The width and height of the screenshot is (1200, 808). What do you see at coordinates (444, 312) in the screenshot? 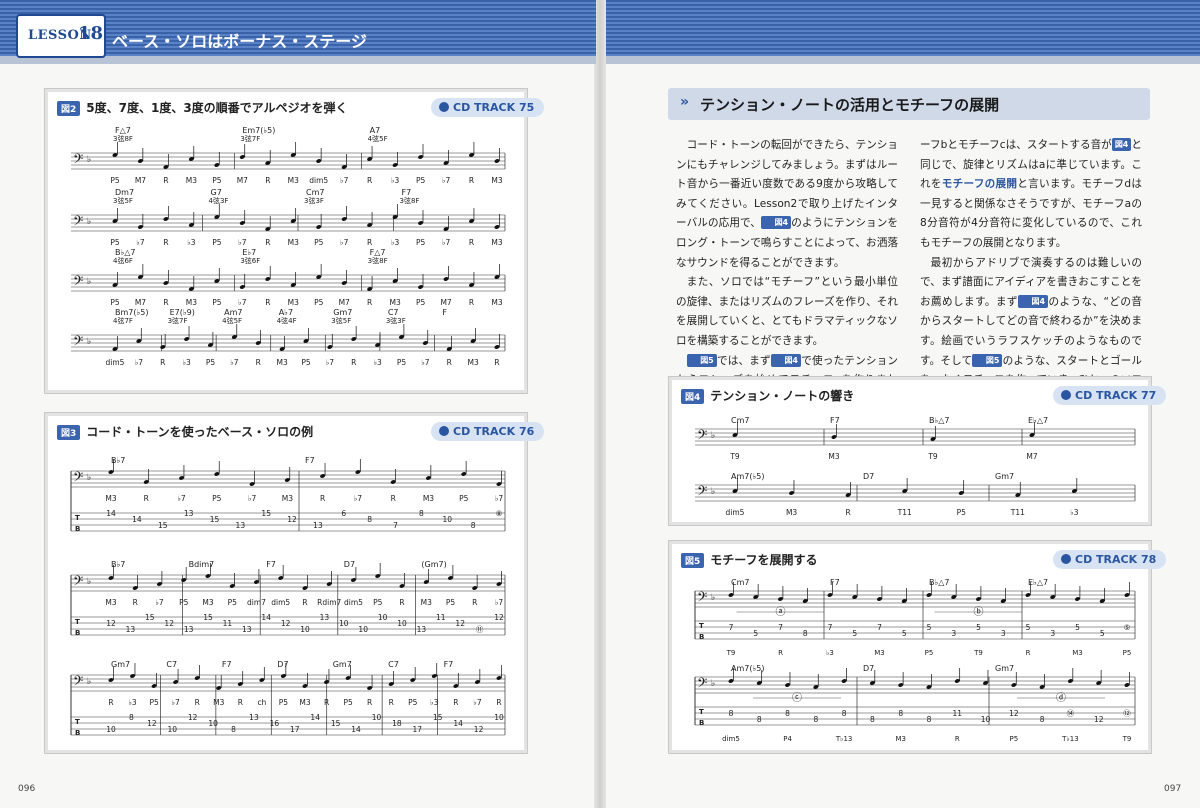
I see `chord-symbol: F` at bounding box center [444, 312].